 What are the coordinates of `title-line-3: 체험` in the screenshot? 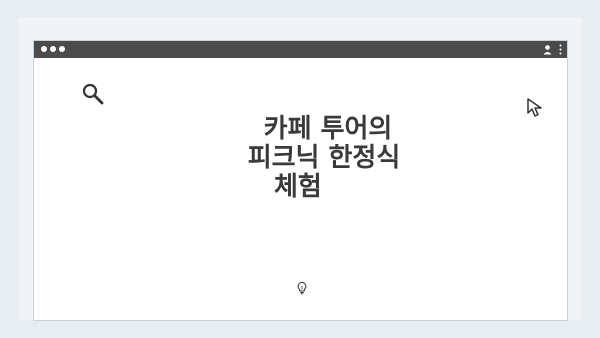 It's located at (298, 187).